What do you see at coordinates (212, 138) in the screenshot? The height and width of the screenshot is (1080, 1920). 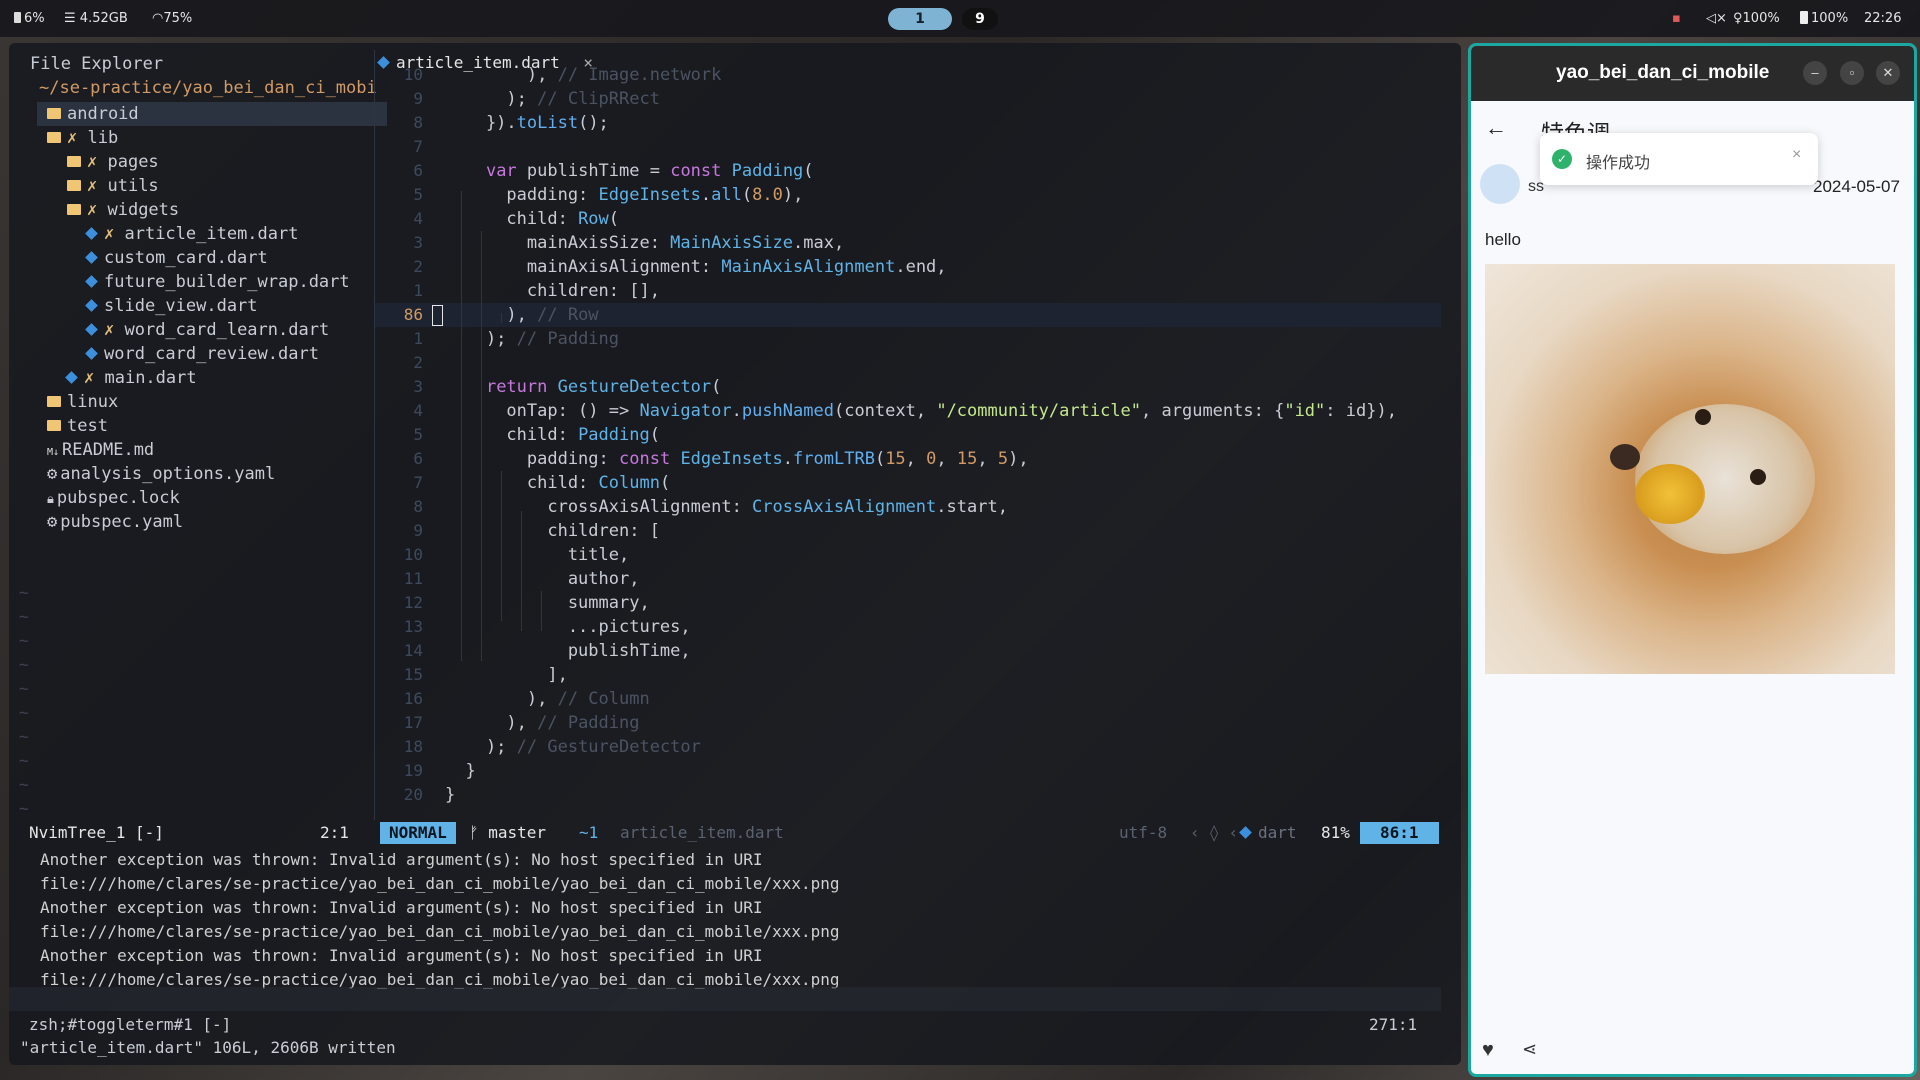 I see `tree-item: ✗ lib` at bounding box center [212, 138].